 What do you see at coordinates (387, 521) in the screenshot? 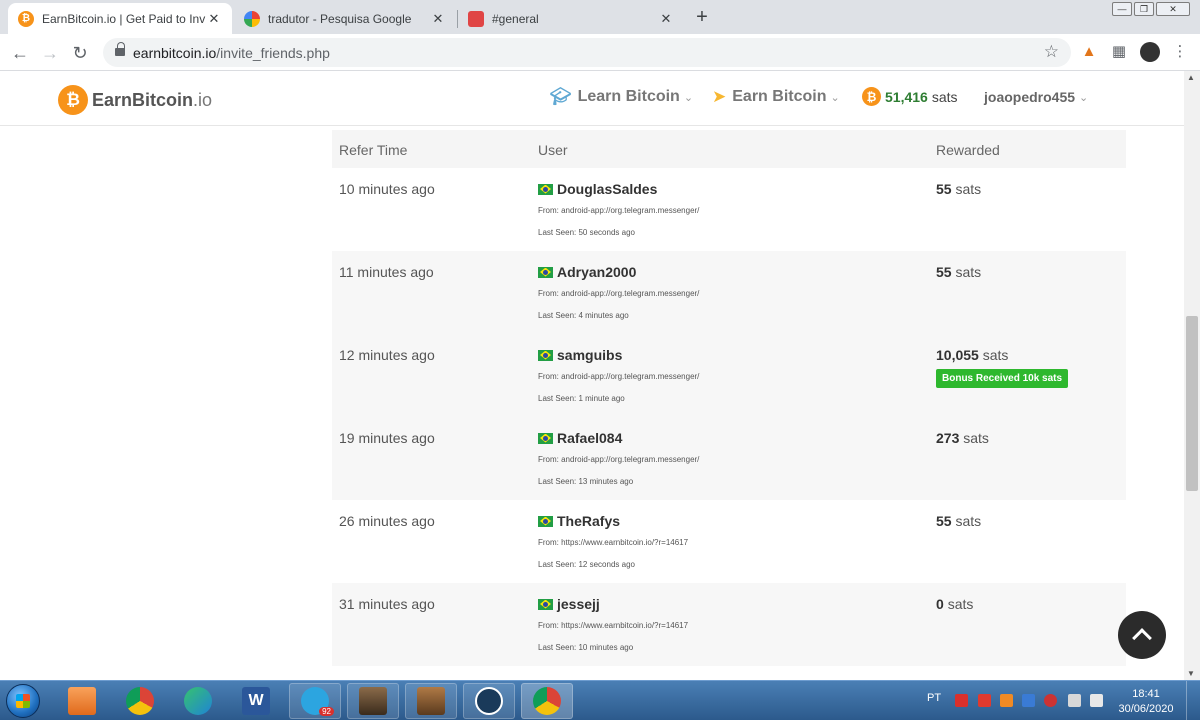
I see `refer-time: 26 minutes ago` at bounding box center [387, 521].